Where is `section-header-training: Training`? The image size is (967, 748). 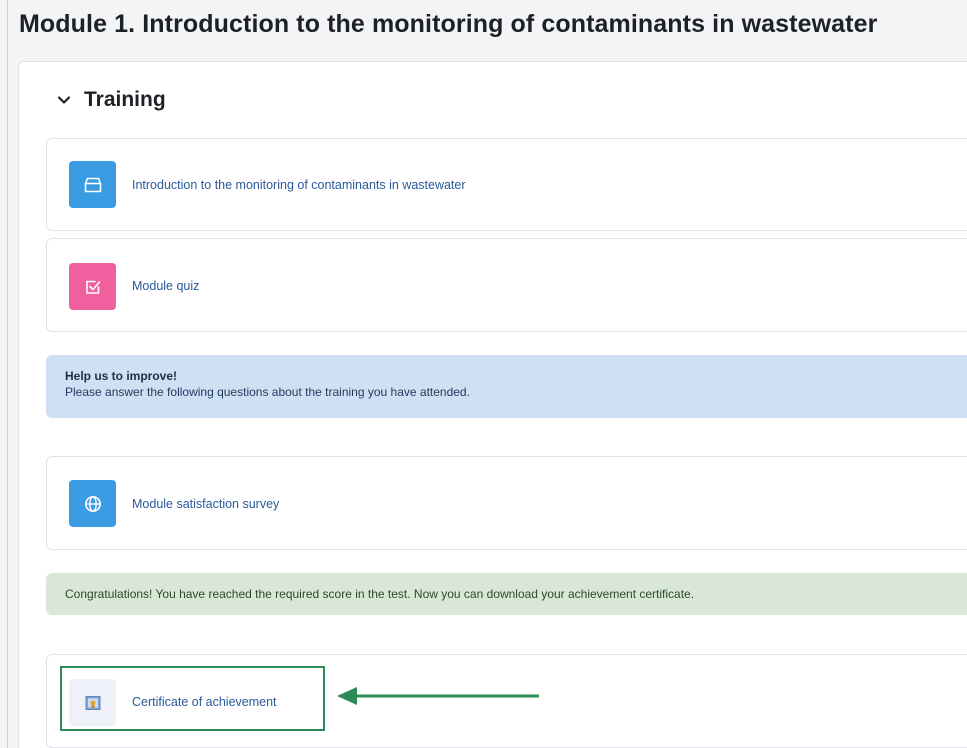
section-header-training: Training is located at coordinates (111, 100).